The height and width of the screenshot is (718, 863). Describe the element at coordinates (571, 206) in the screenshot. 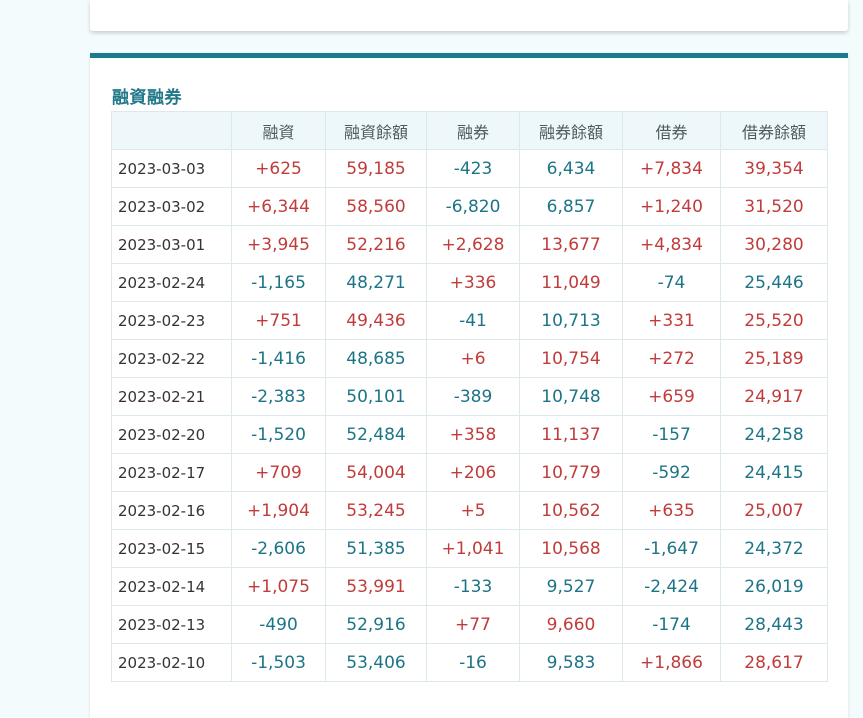

I see `cell-short-balance: 6,857` at that location.